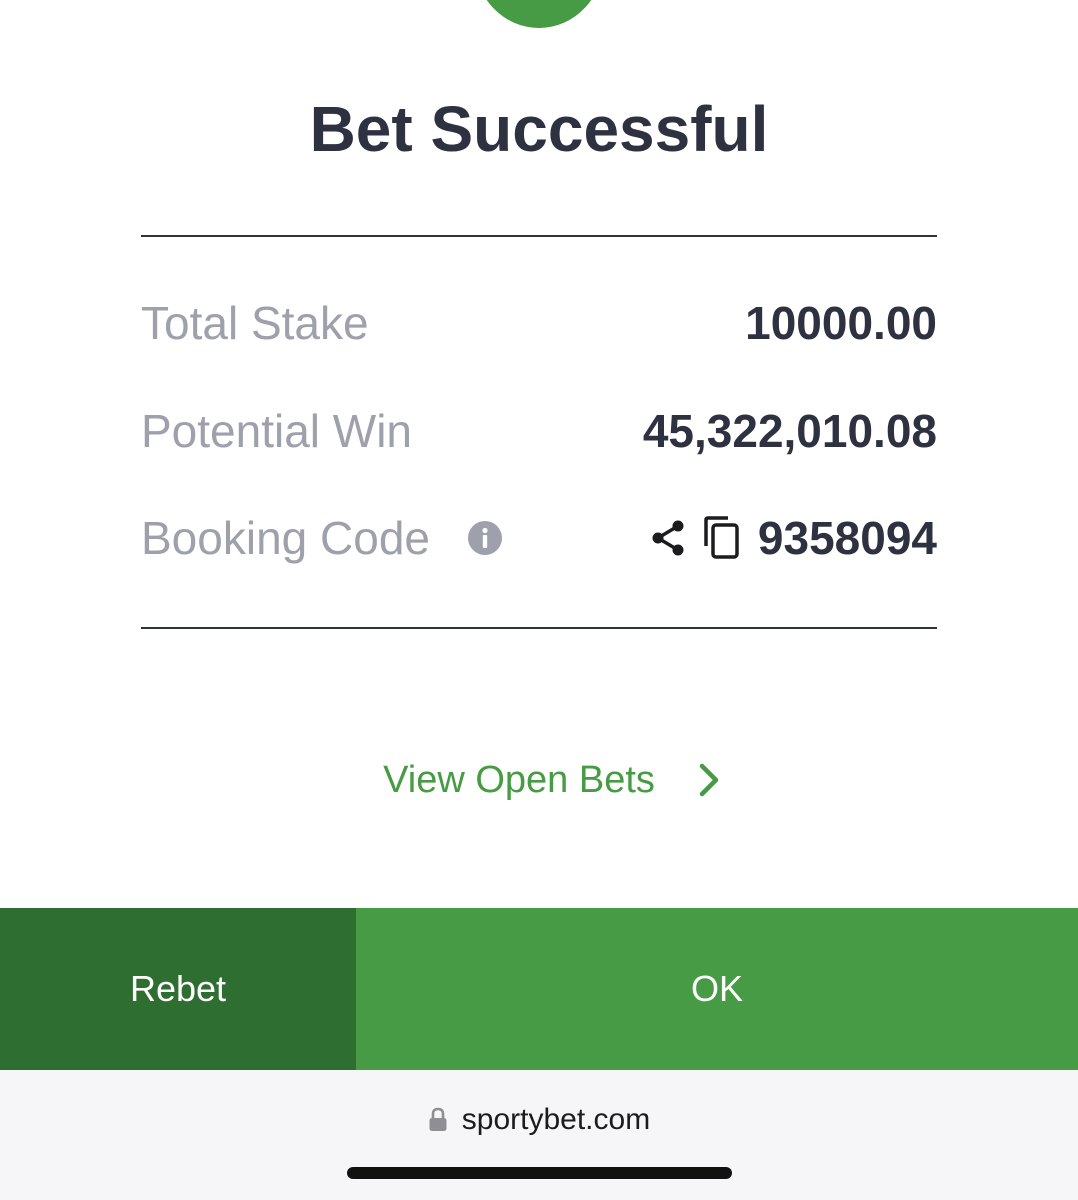 This screenshot has width=1078, height=1200. What do you see at coordinates (709, 780) in the screenshot?
I see `chevron-right-icon` at bounding box center [709, 780].